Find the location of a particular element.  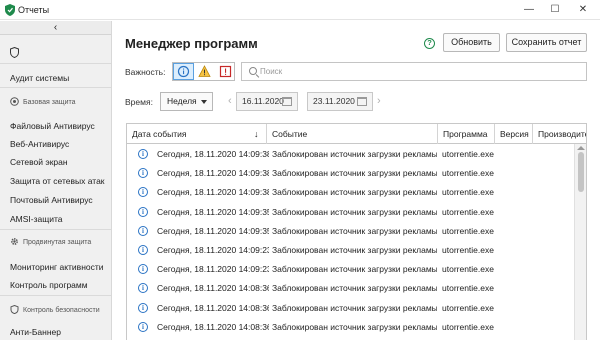

sidebar-item-anti-banner: Анти-Баннер is located at coordinates (35, 332).